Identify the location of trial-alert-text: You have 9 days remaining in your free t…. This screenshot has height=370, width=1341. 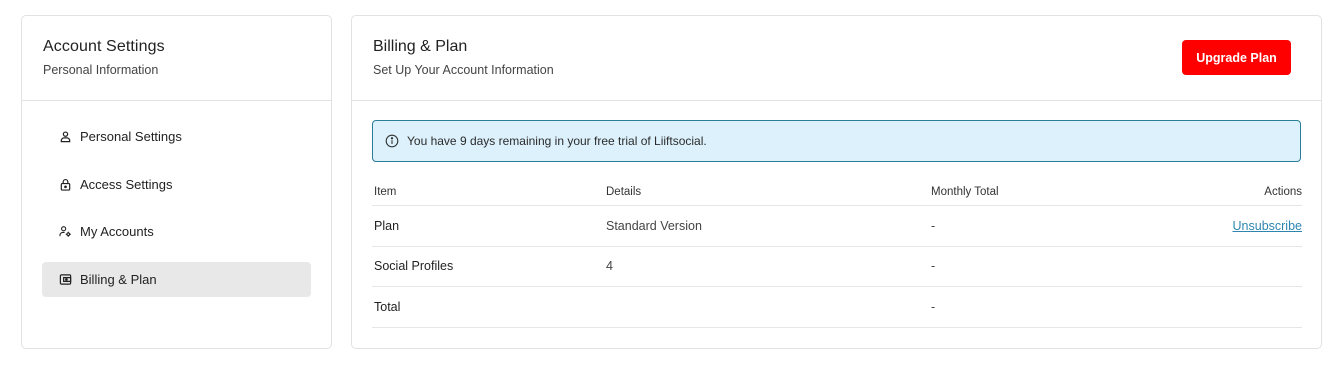
(557, 141).